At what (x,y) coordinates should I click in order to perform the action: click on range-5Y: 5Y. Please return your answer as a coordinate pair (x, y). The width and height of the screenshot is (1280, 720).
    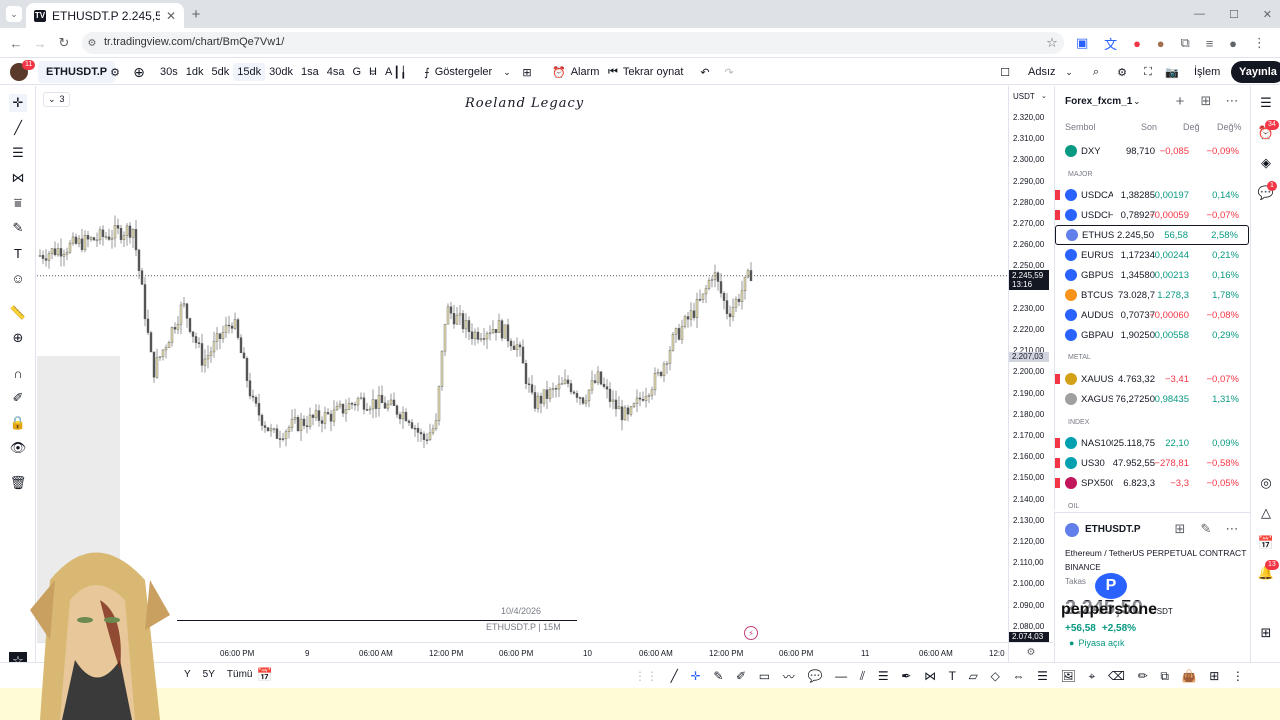
    Looking at the image, I should click on (209, 674).